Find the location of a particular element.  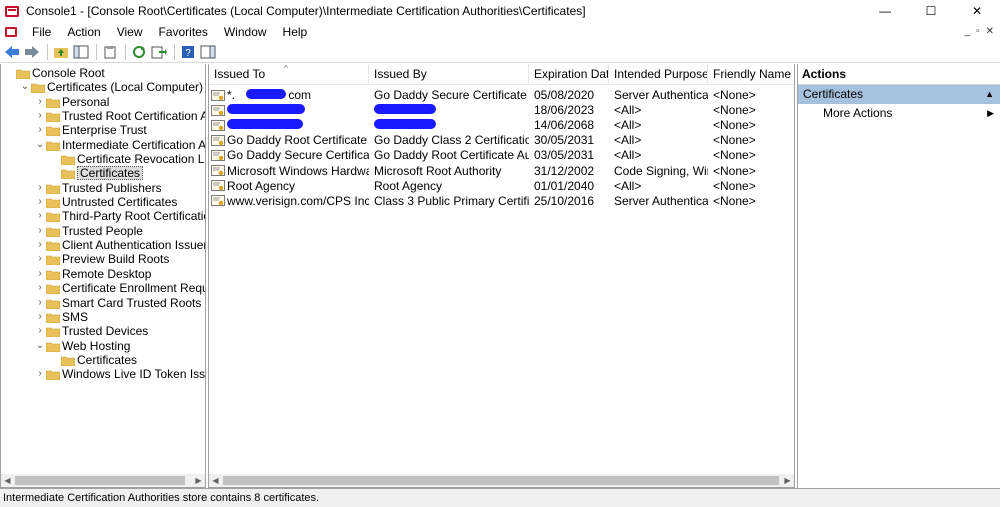

maximize-button: ☐ is located at coordinates (931, 11).